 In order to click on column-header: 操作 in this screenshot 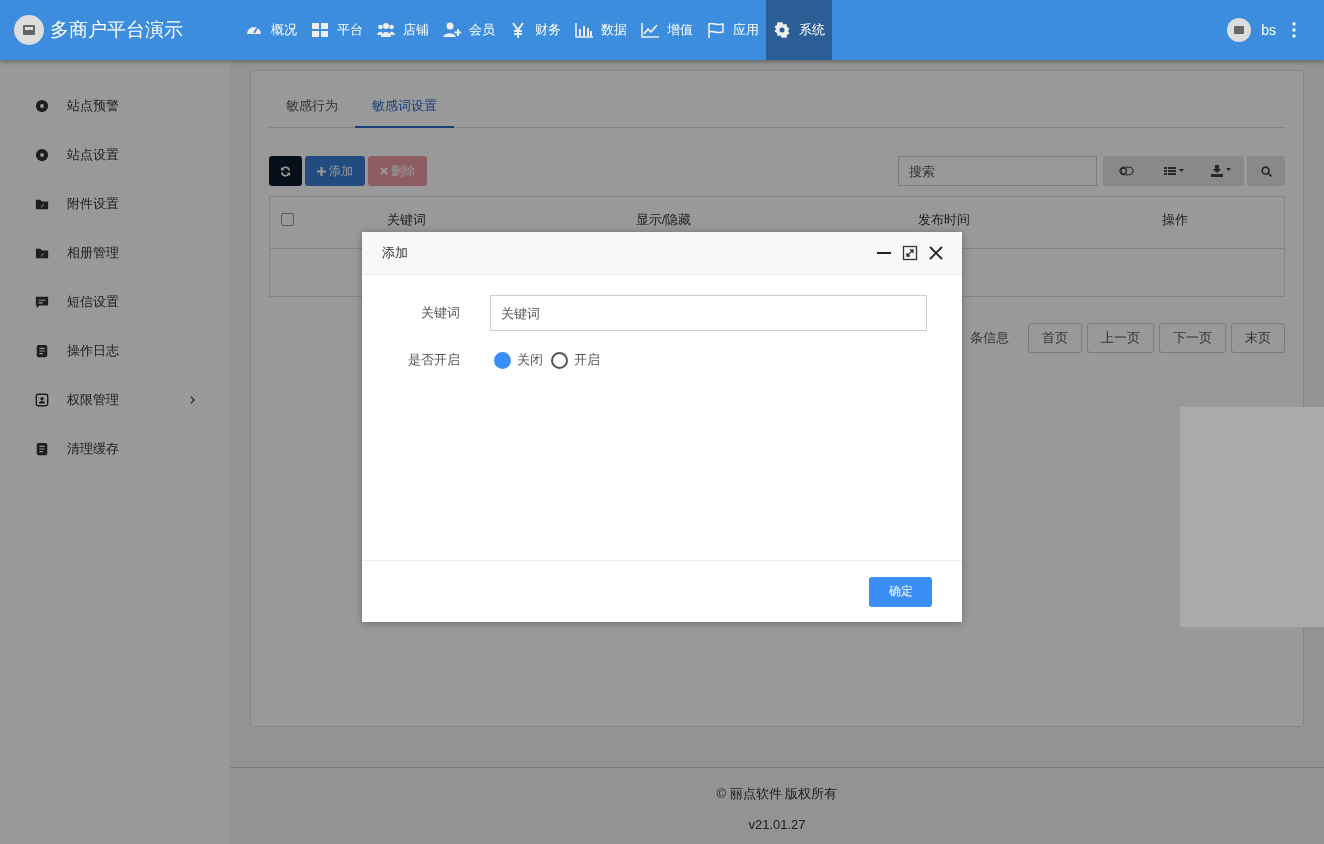, I will do `click(1175, 219)`.